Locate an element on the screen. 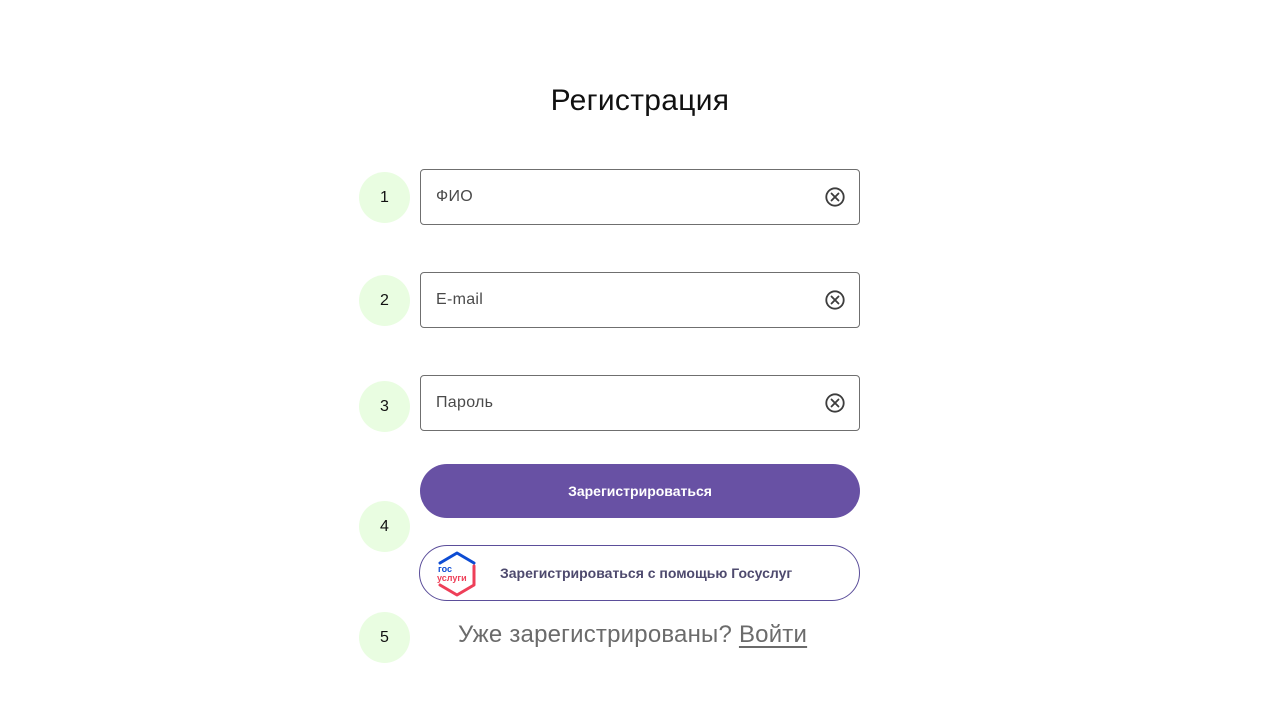 The width and height of the screenshot is (1280, 720). login-link: Войти is located at coordinates (773, 634).